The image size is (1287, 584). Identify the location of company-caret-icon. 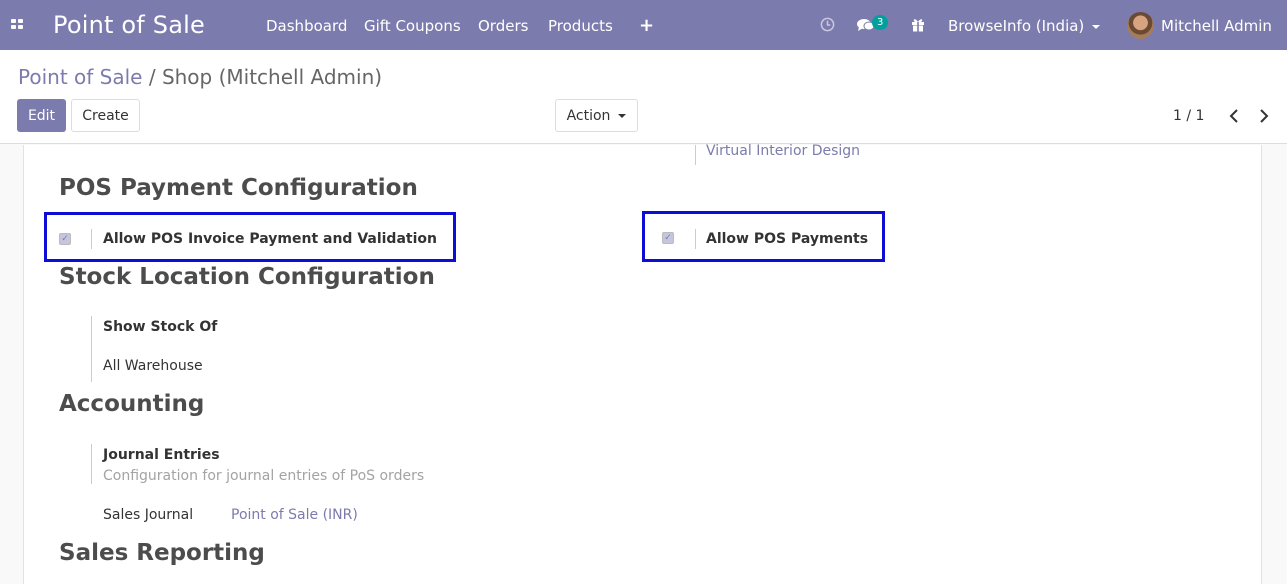
(1096, 26).